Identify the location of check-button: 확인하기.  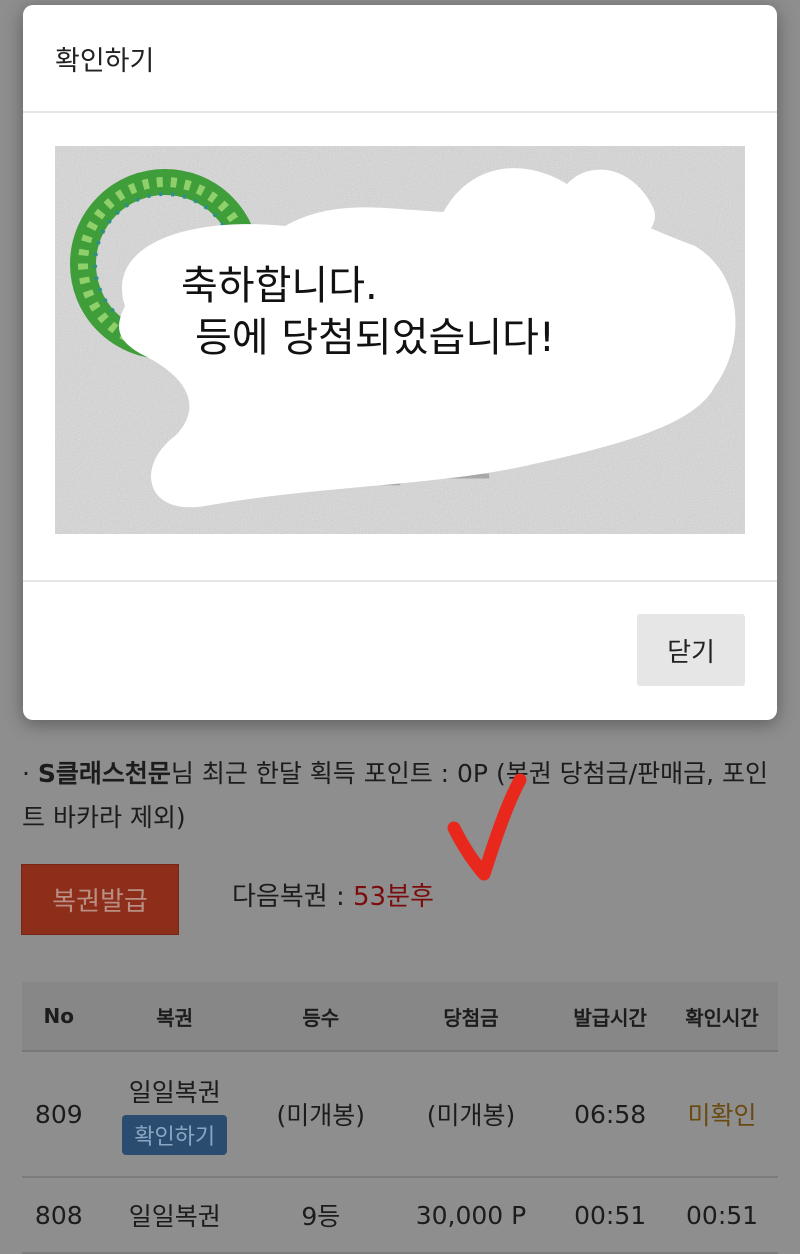
(175, 1135).